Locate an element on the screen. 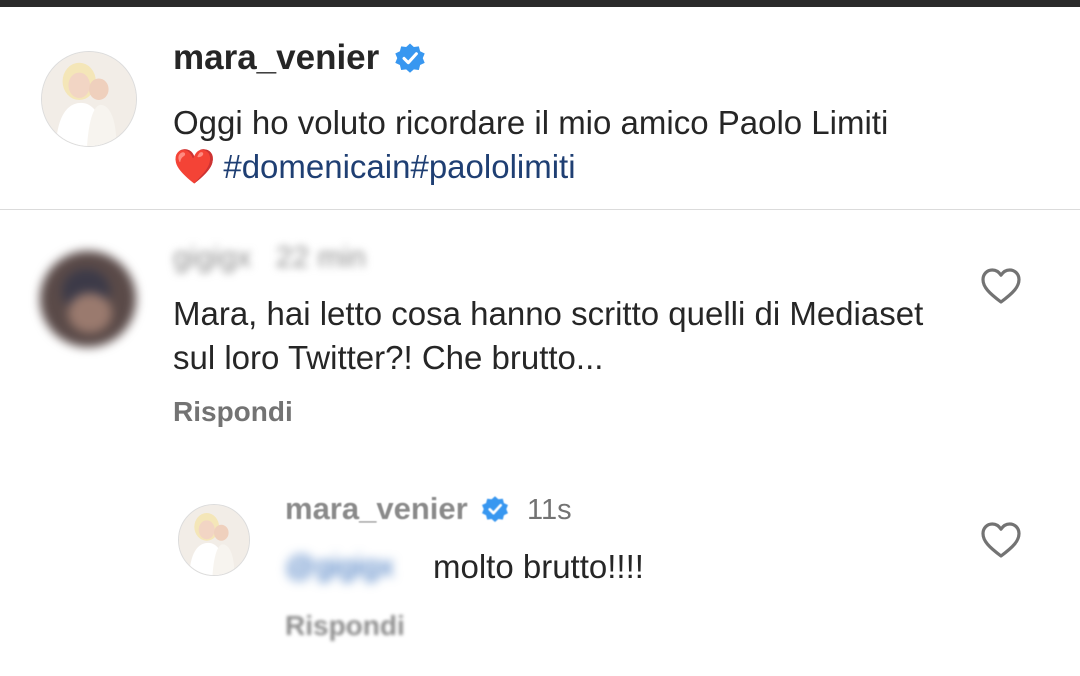  post-author-avatar is located at coordinates (89, 99).